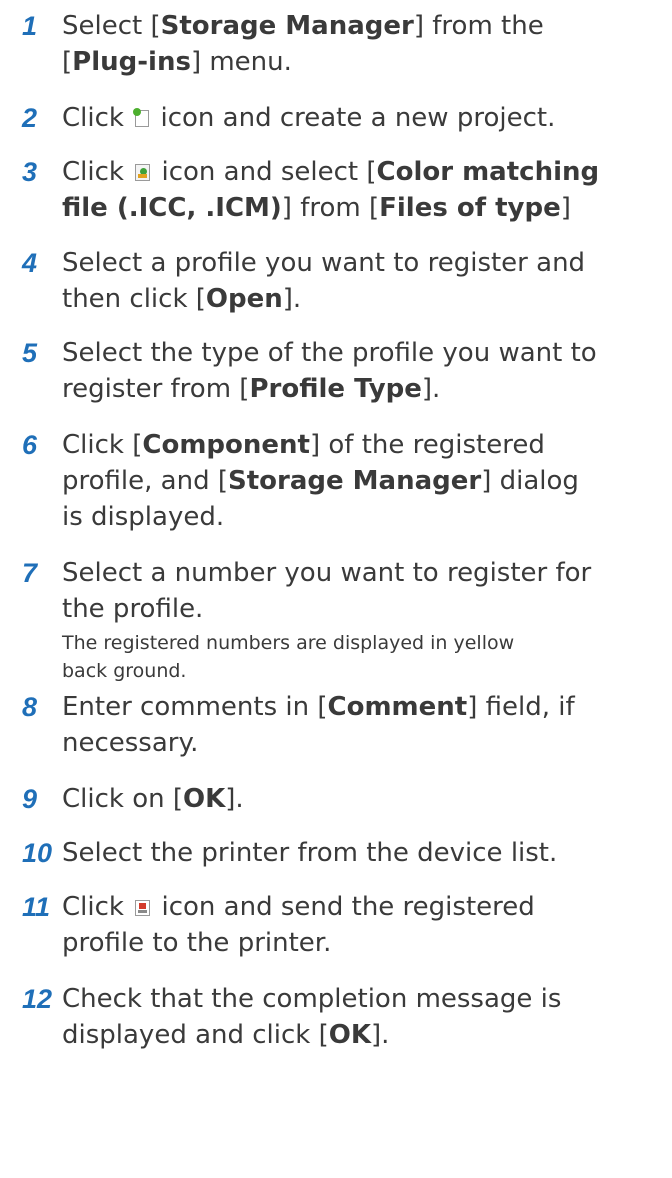 The height and width of the screenshot is (1178, 672). What do you see at coordinates (153, 799) in the screenshot?
I see `step-line: Click on [OK].` at bounding box center [153, 799].